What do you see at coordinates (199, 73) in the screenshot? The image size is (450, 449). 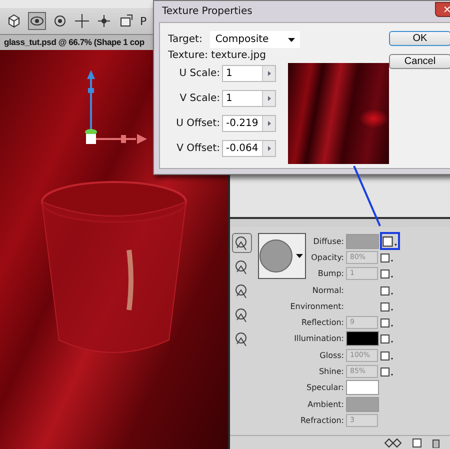 I see `field-label: U Scale:` at bounding box center [199, 73].